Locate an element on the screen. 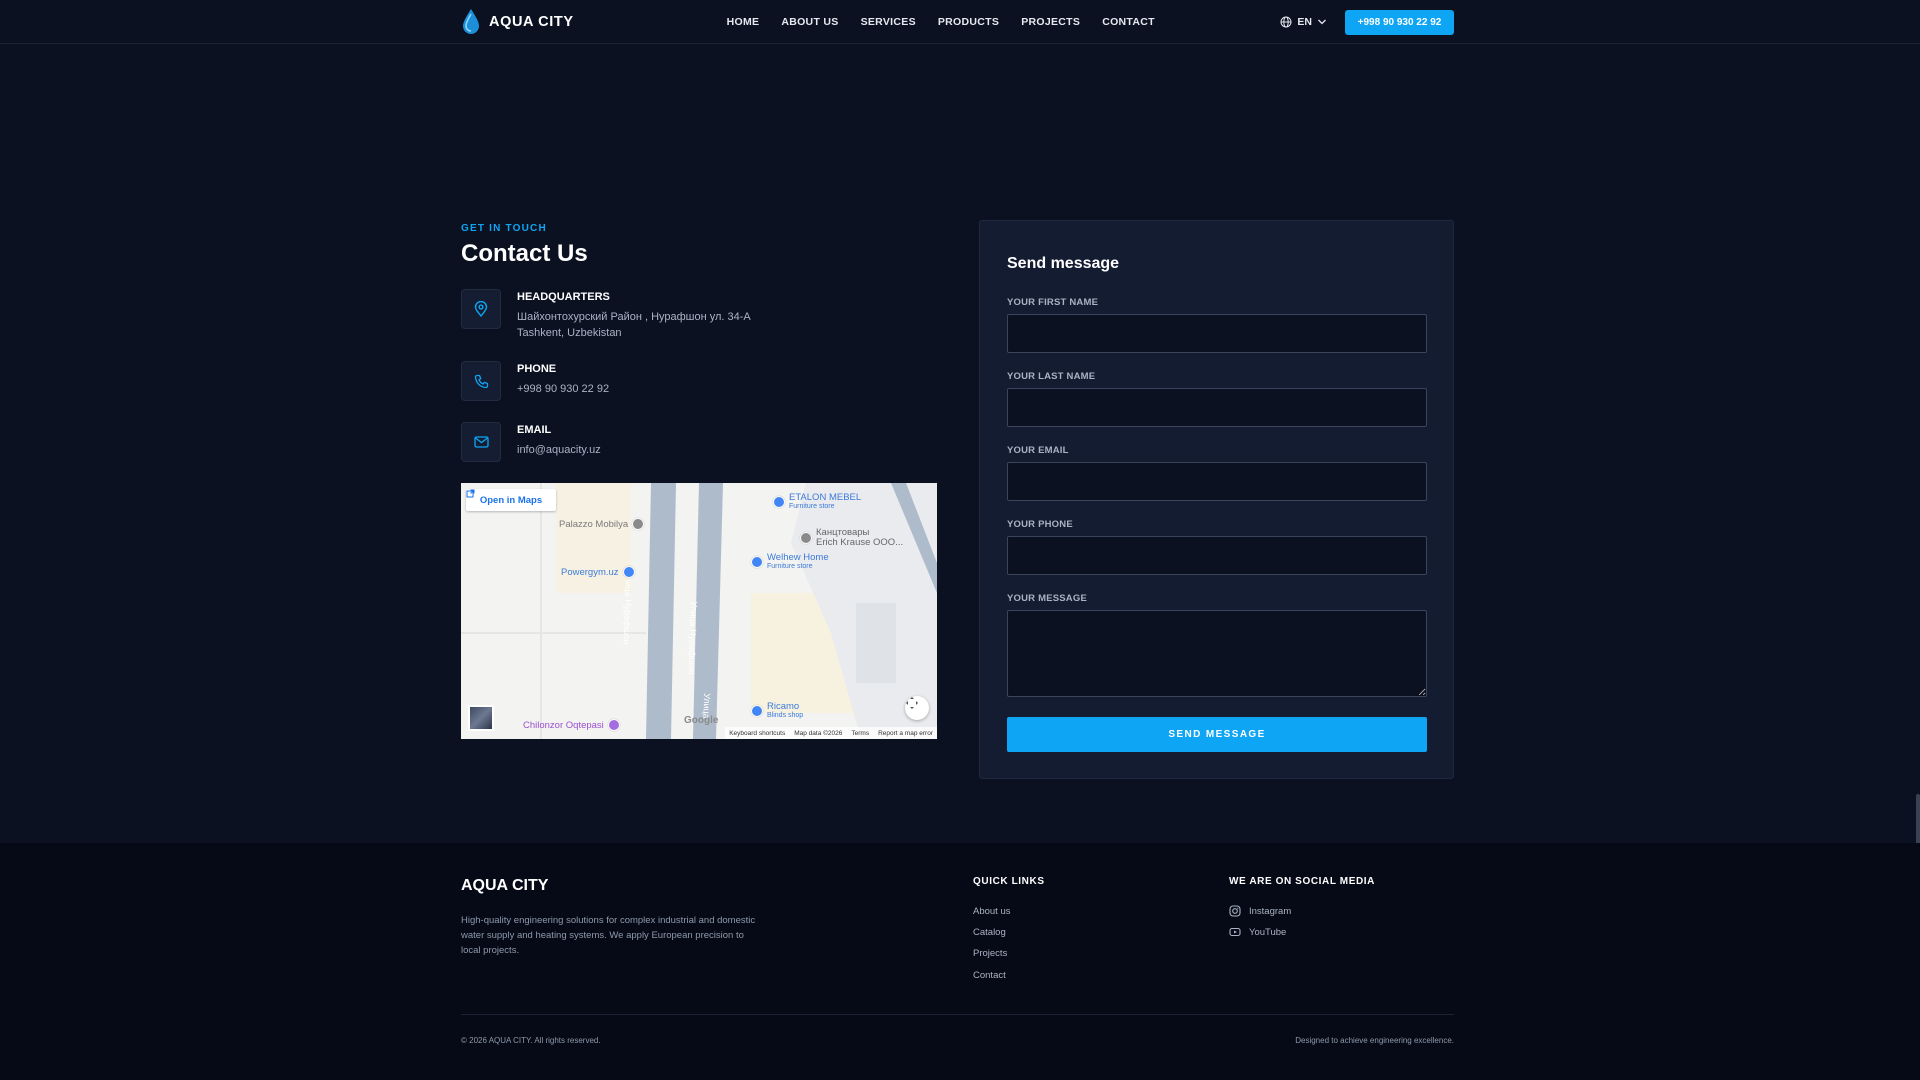  footer-brand: AQUA CITY is located at coordinates (505, 885).